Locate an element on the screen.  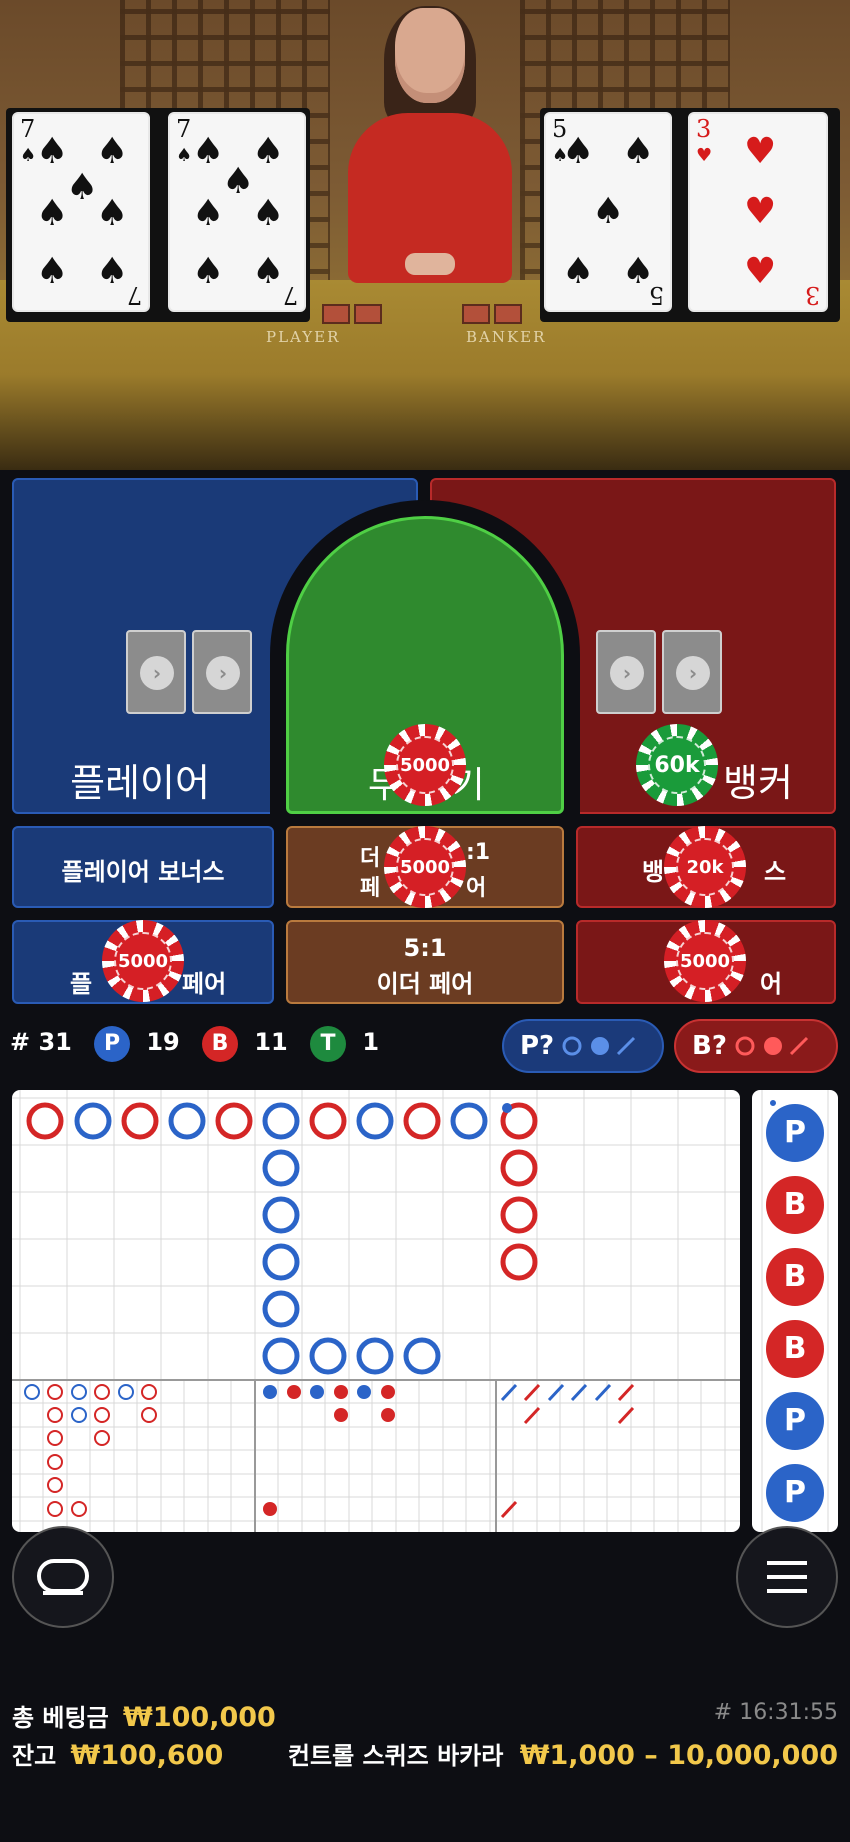
result-side-road: P B B B P P is located at coordinates (795, 1311).